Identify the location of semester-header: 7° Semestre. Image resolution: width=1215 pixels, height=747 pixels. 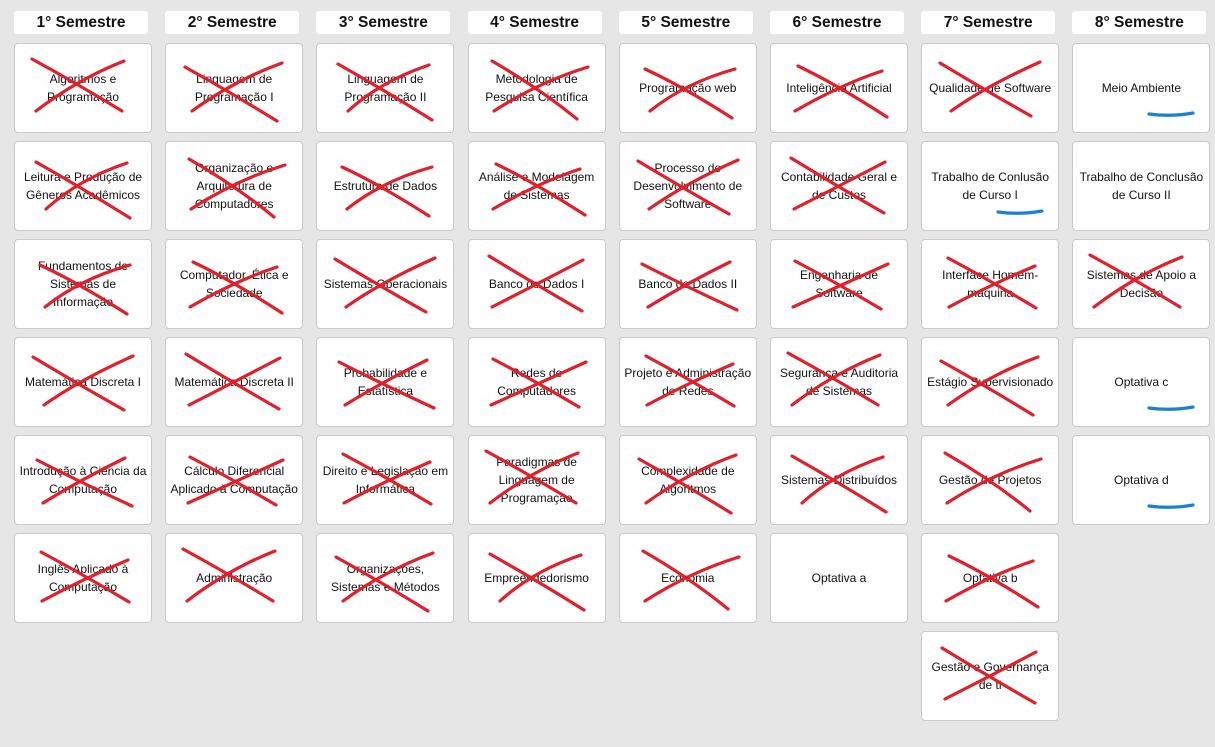
(988, 22).